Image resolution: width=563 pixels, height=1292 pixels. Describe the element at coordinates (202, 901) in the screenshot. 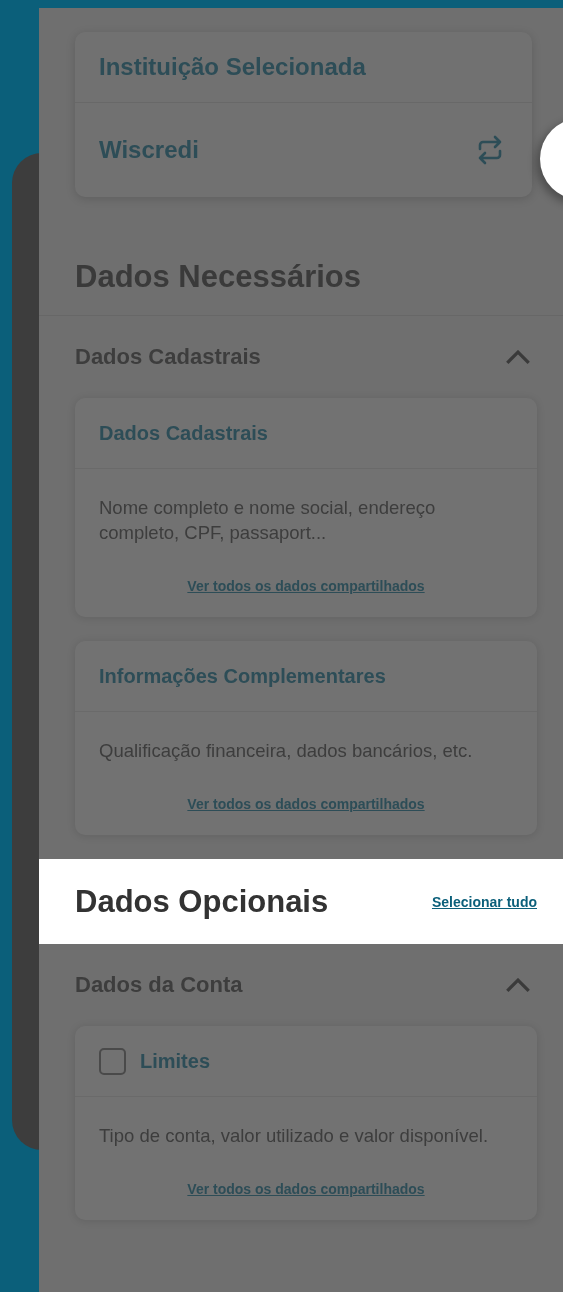

I see `section-heading: Dados Opcionais` at that location.